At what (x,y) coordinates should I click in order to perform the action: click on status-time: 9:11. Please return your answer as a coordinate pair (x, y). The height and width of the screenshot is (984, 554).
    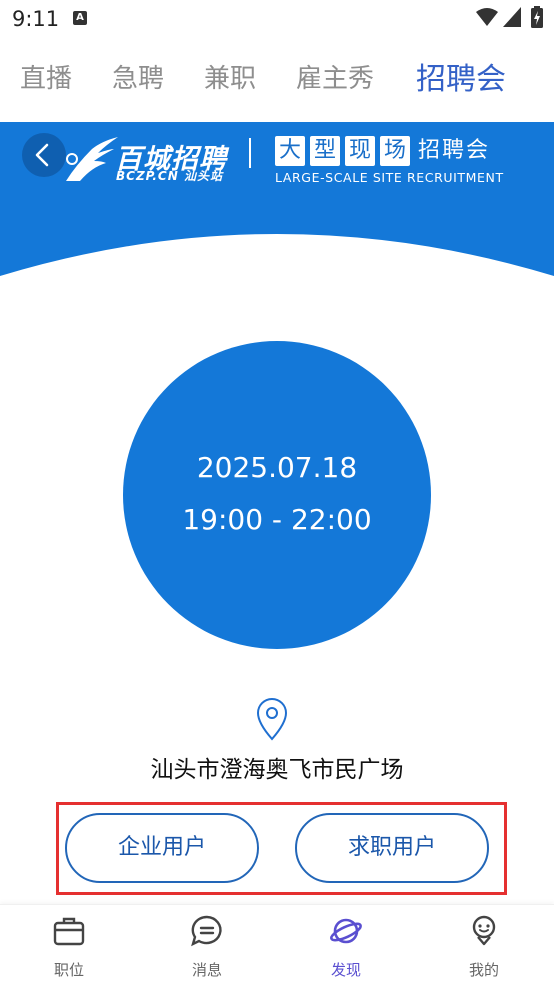
    Looking at the image, I should click on (36, 19).